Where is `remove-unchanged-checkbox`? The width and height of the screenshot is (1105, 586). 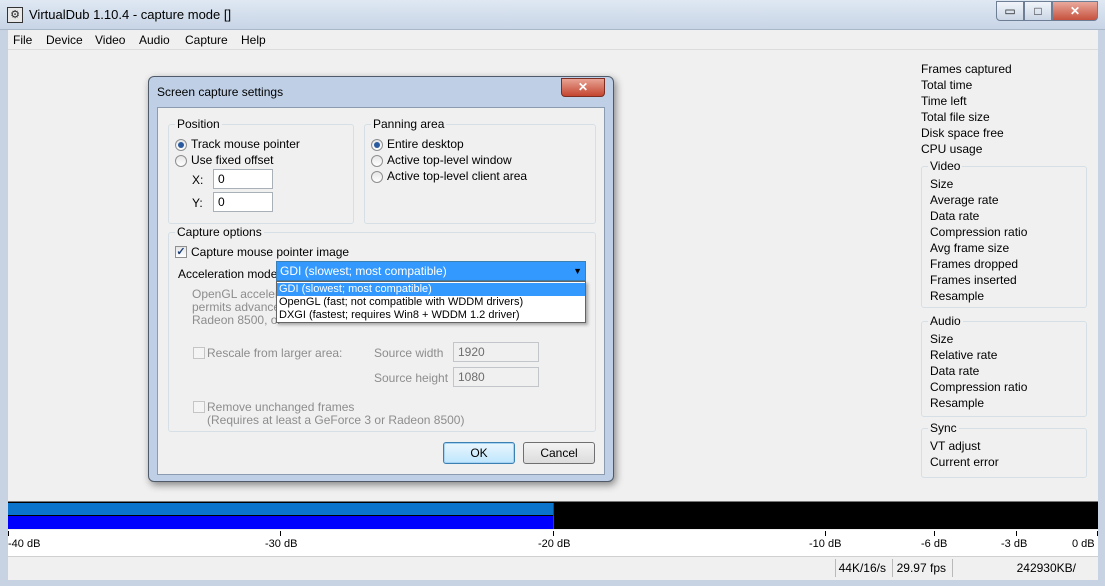 remove-unchanged-checkbox is located at coordinates (199, 407).